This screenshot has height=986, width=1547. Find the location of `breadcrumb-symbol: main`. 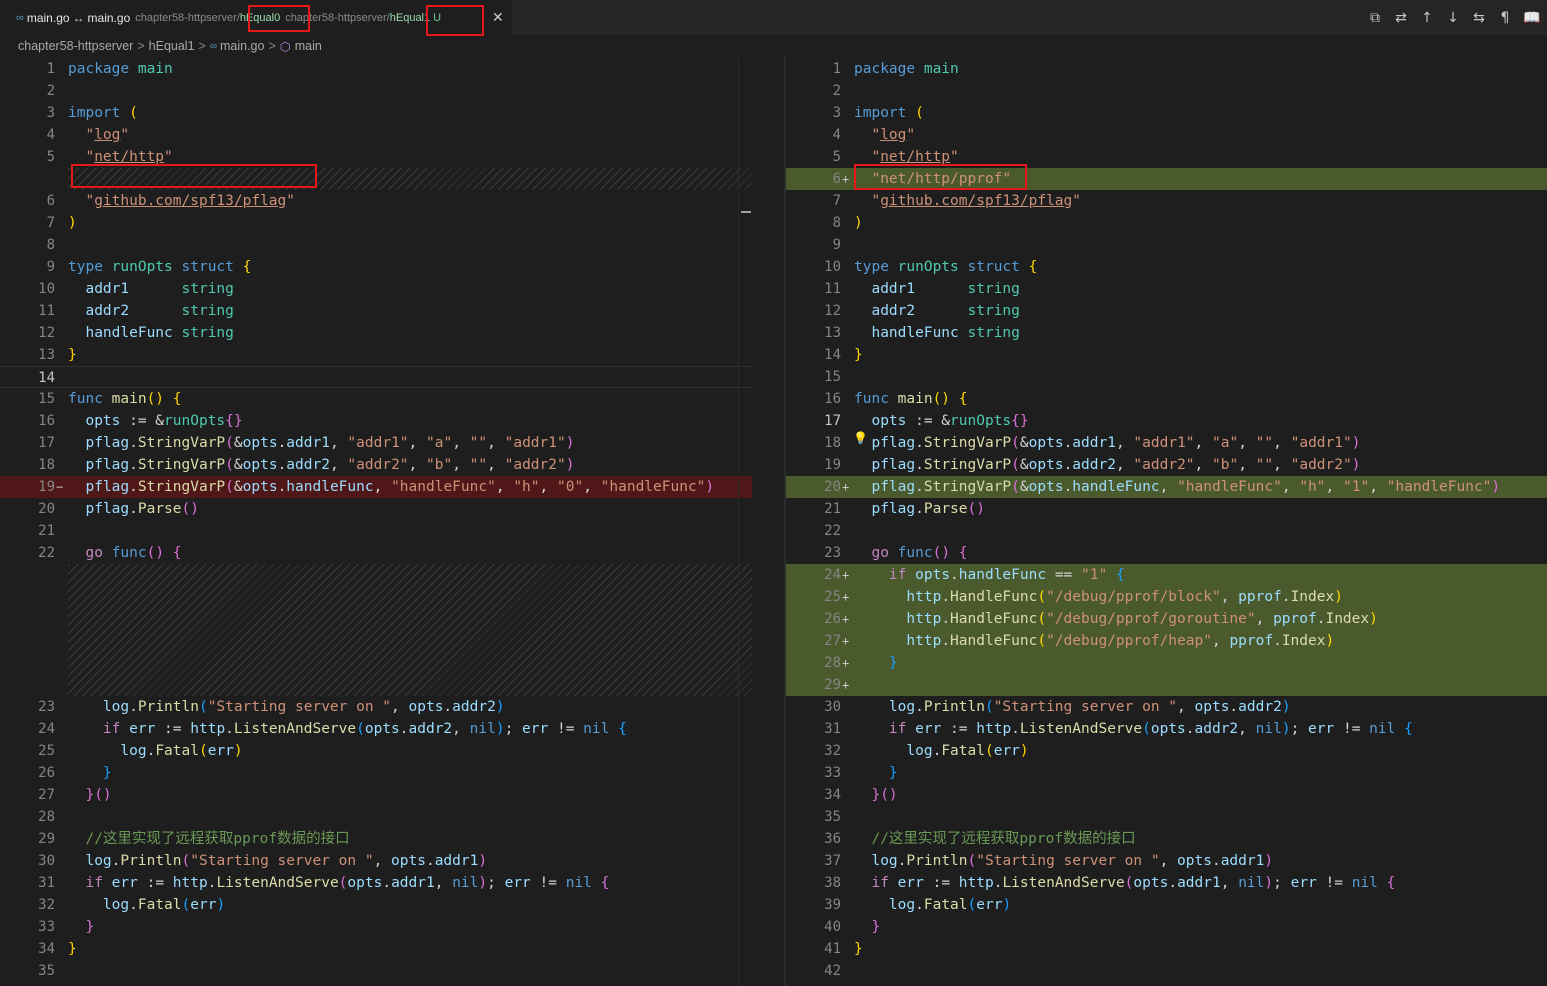

breadcrumb-symbol: main is located at coordinates (308, 46).